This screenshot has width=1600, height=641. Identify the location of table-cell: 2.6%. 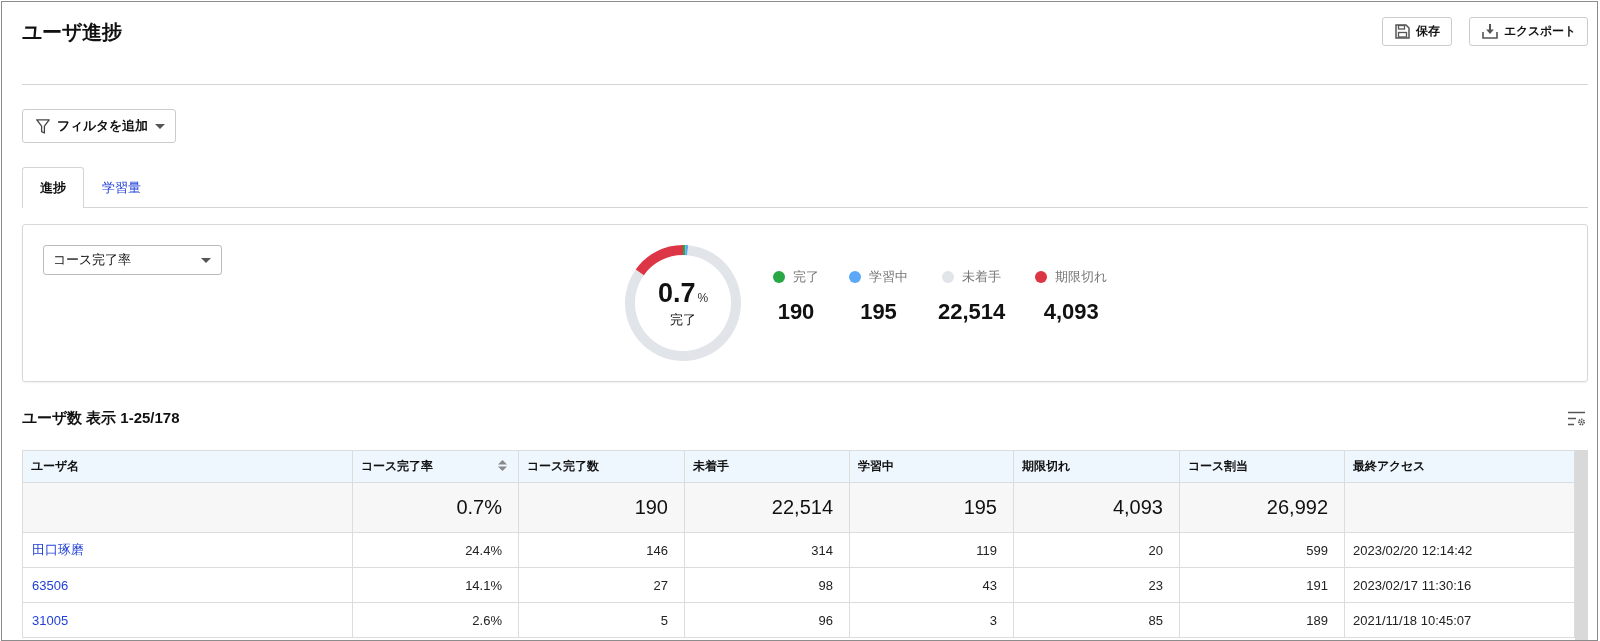
(435, 620).